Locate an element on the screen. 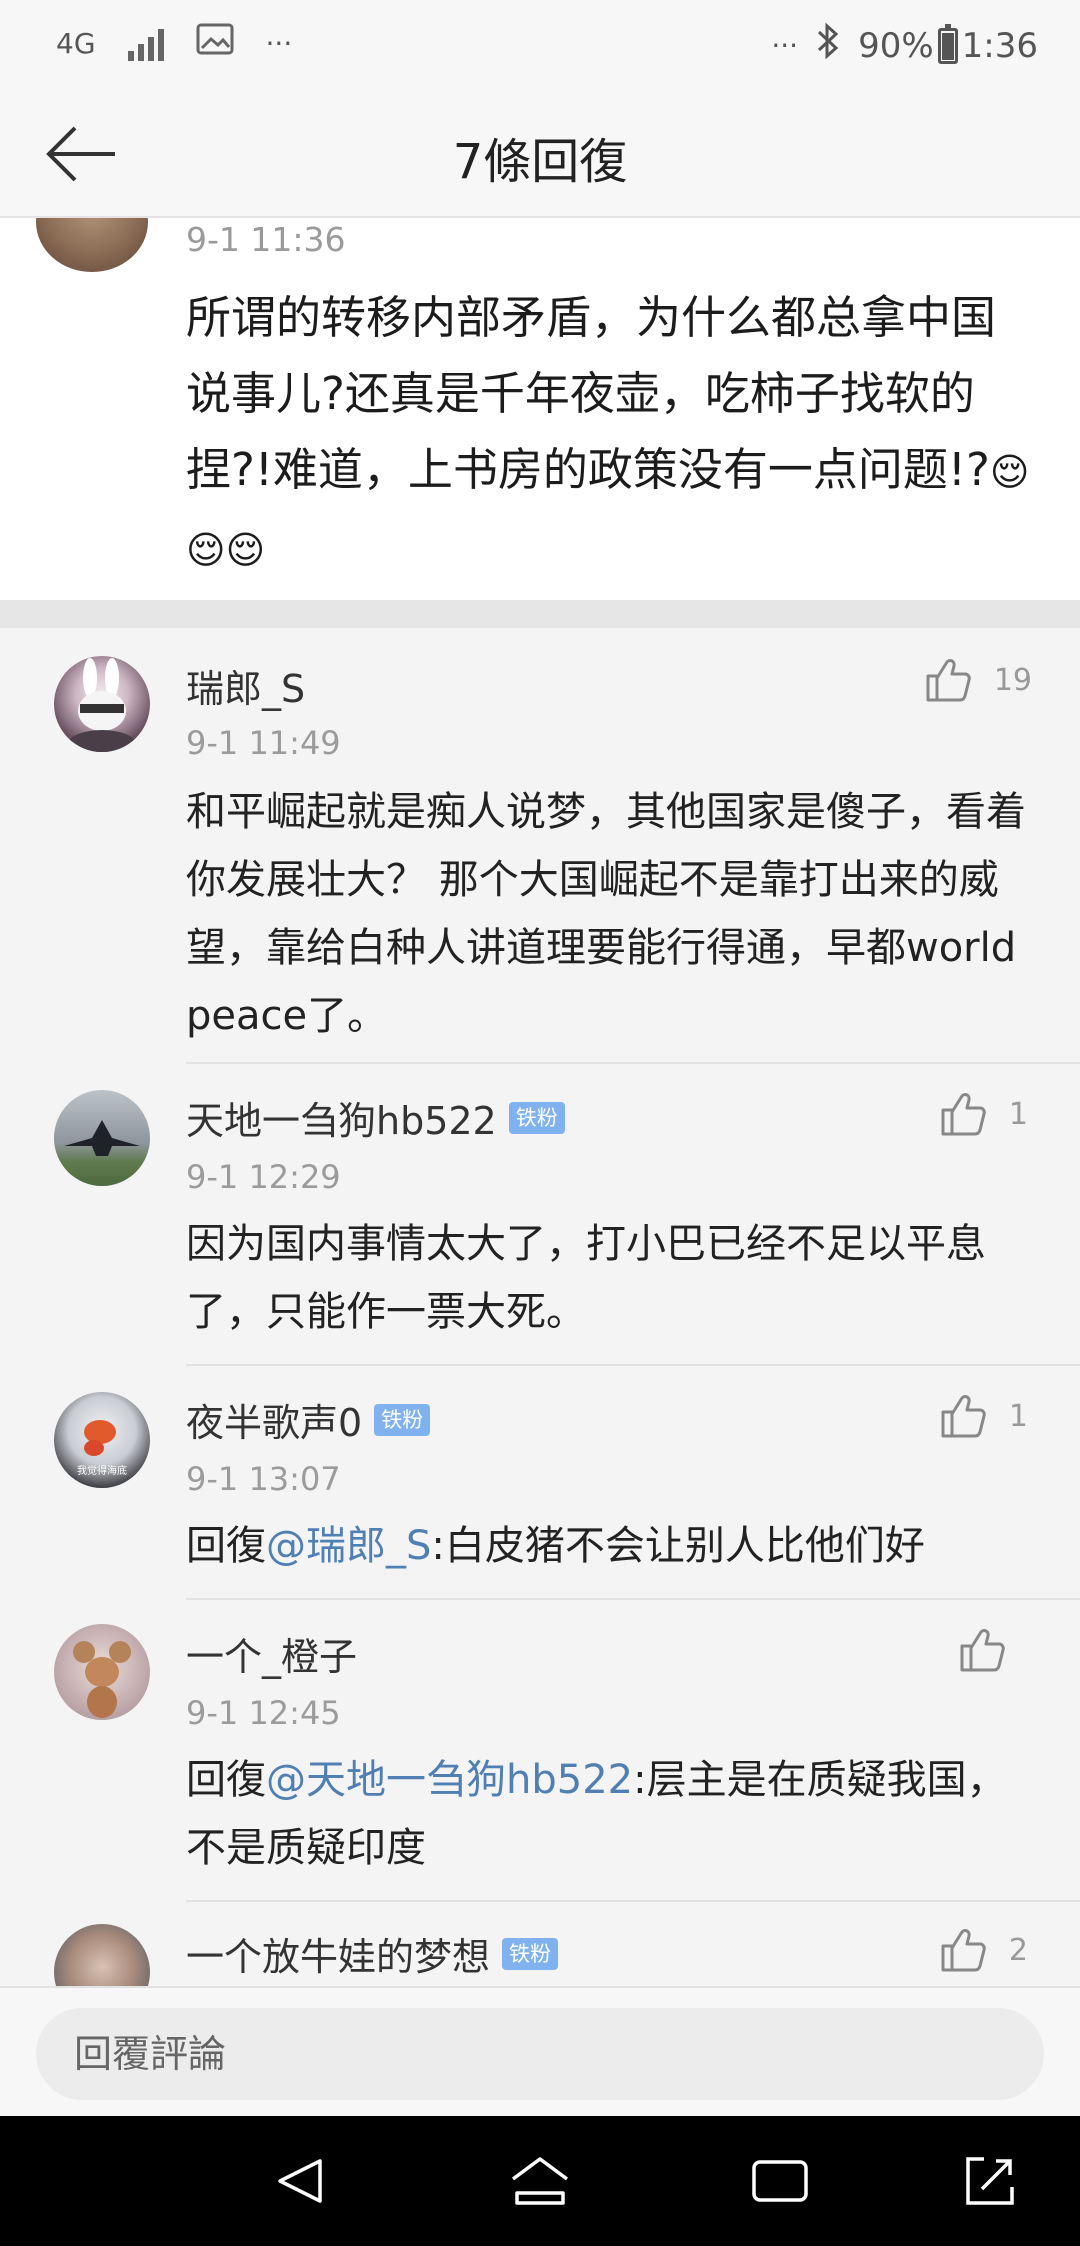 The image size is (1080, 2246). jet-avatar-icon is located at coordinates (102, 1138).